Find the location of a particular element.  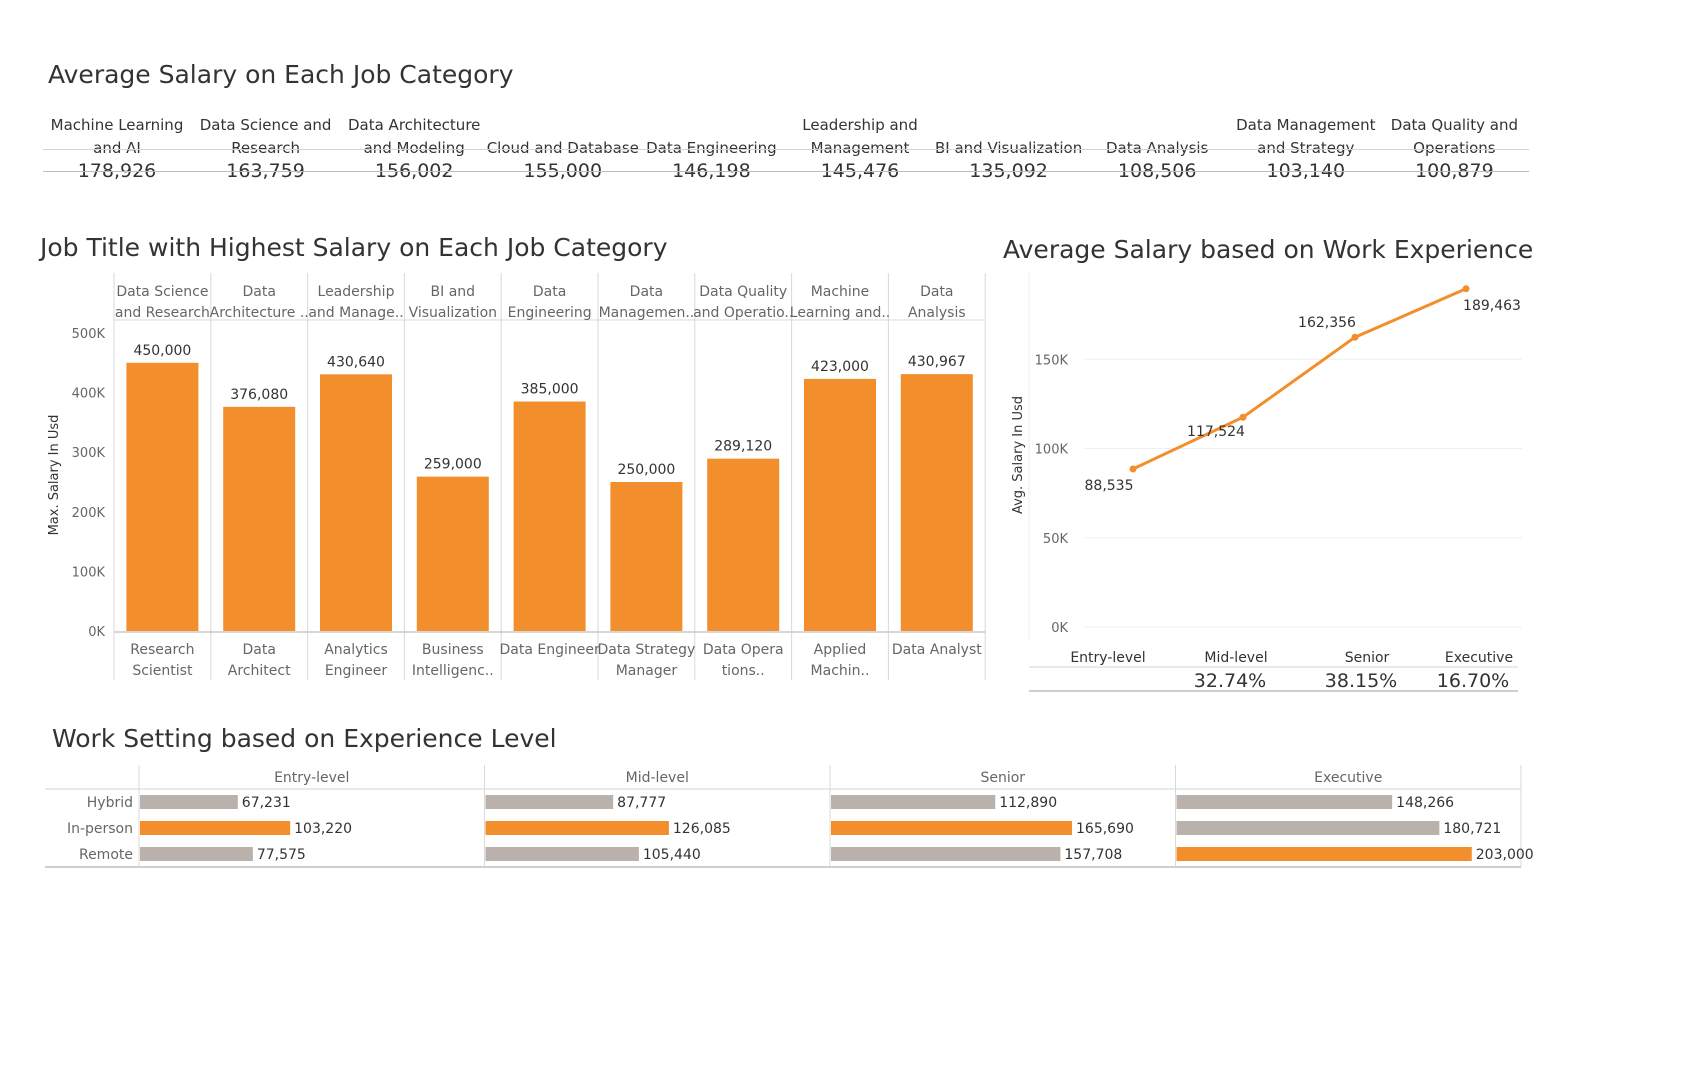

hbar-value-label: 157,708 is located at coordinates (1093, 855).